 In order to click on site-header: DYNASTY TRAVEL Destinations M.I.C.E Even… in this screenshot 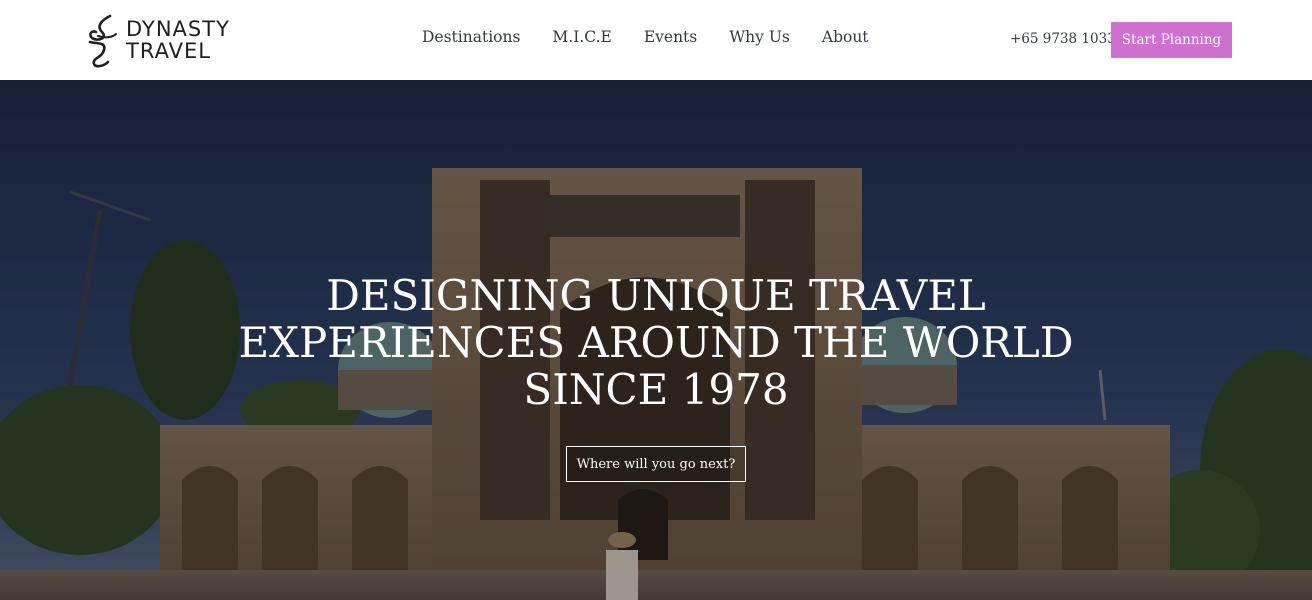, I will do `click(656, 40)`.